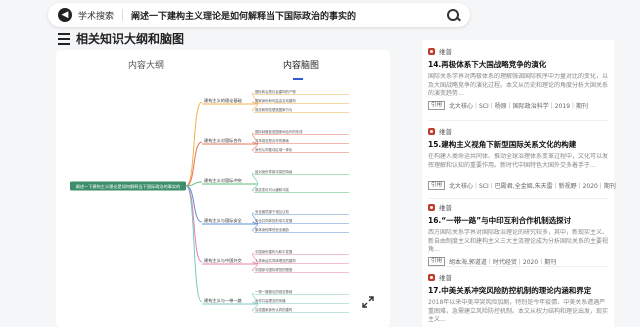 Image resolution: width=640 pixels, height=327 pixels. Describe the element at coordinates (223, 69) in the screenshot. I see `tab-bar: 内容大纲 内容脑图` at that location.